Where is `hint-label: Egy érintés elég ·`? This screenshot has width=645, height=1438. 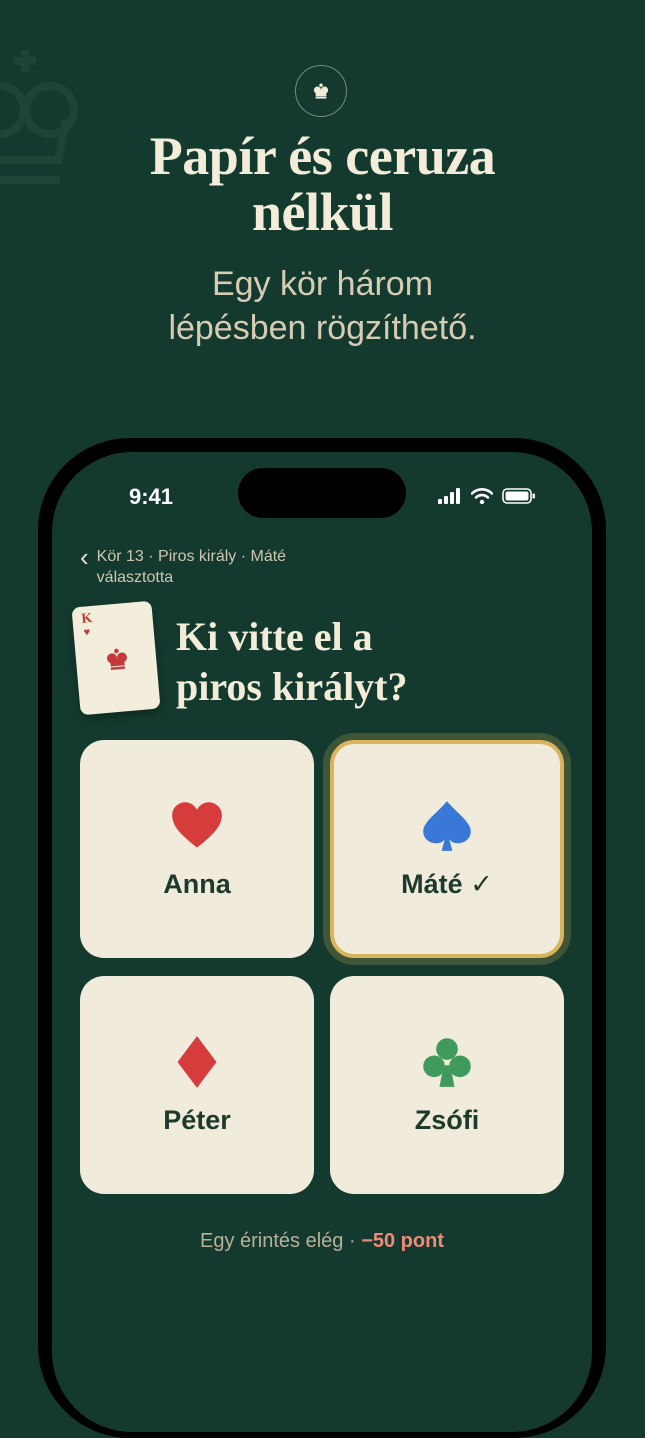 hint-label: Egy érintés elég · is located at coordinates (281, 1241).